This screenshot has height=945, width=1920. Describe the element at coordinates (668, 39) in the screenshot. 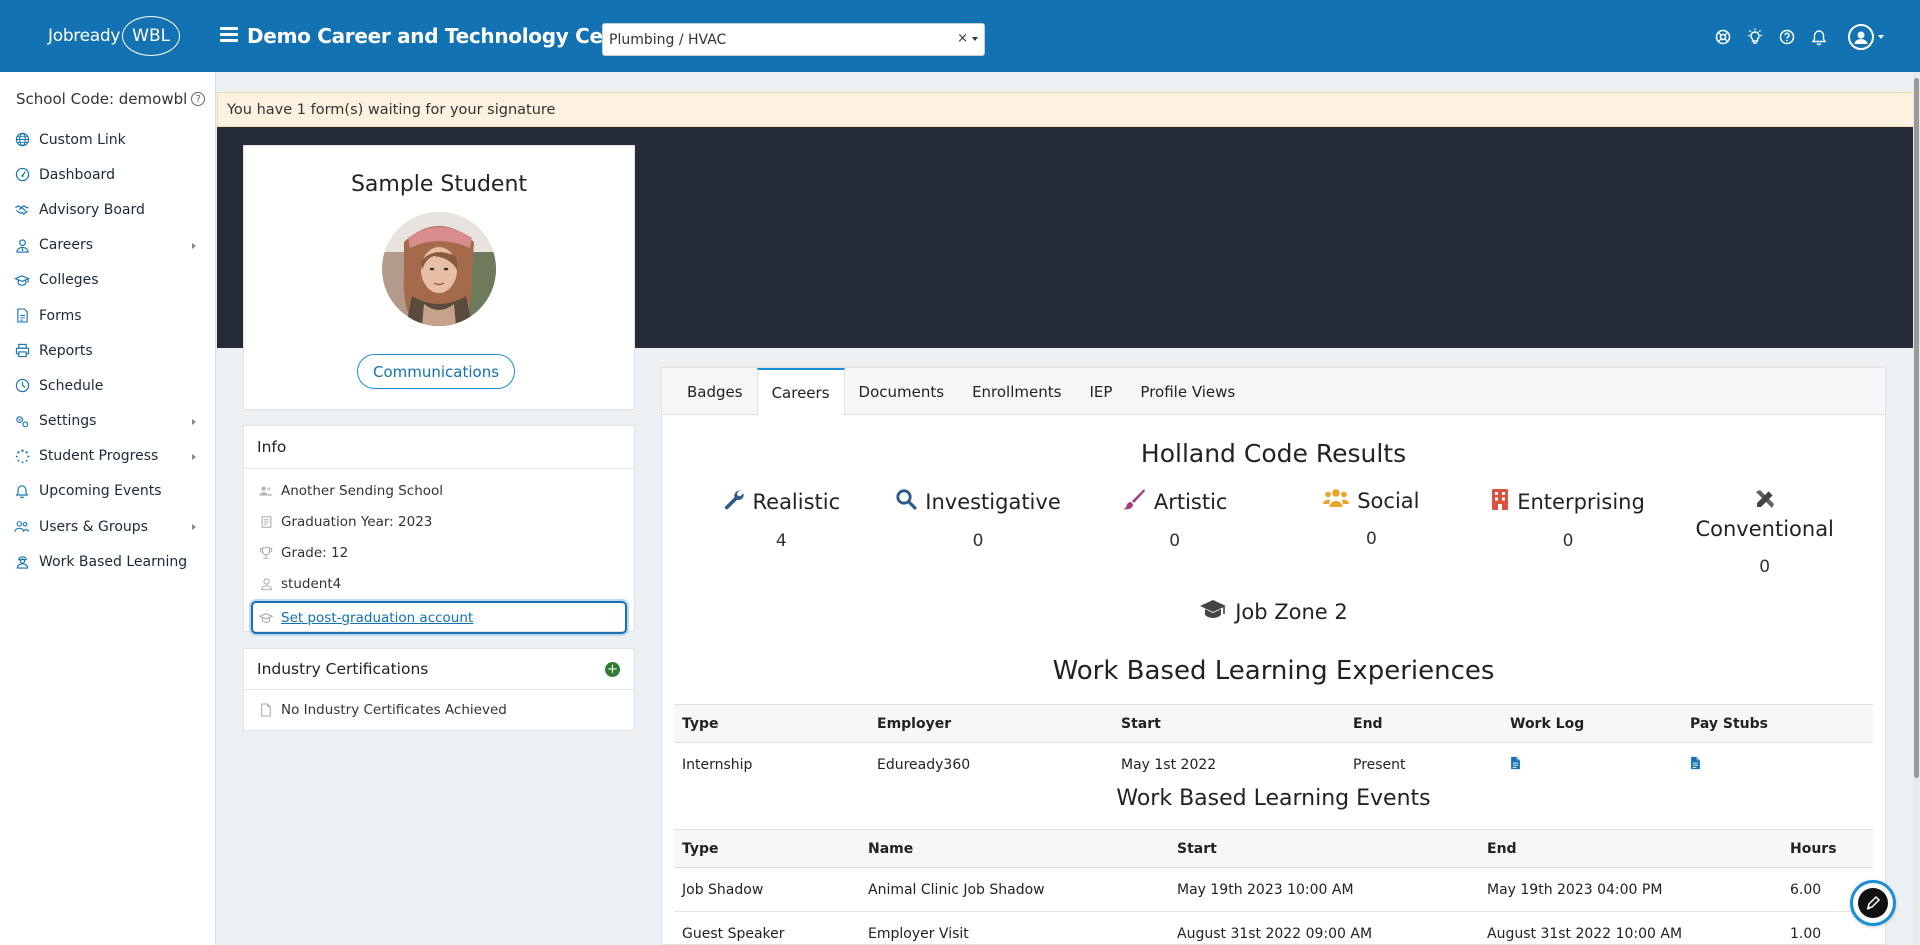

I see `program-select-value: Plumbing / HVAC` at that location.